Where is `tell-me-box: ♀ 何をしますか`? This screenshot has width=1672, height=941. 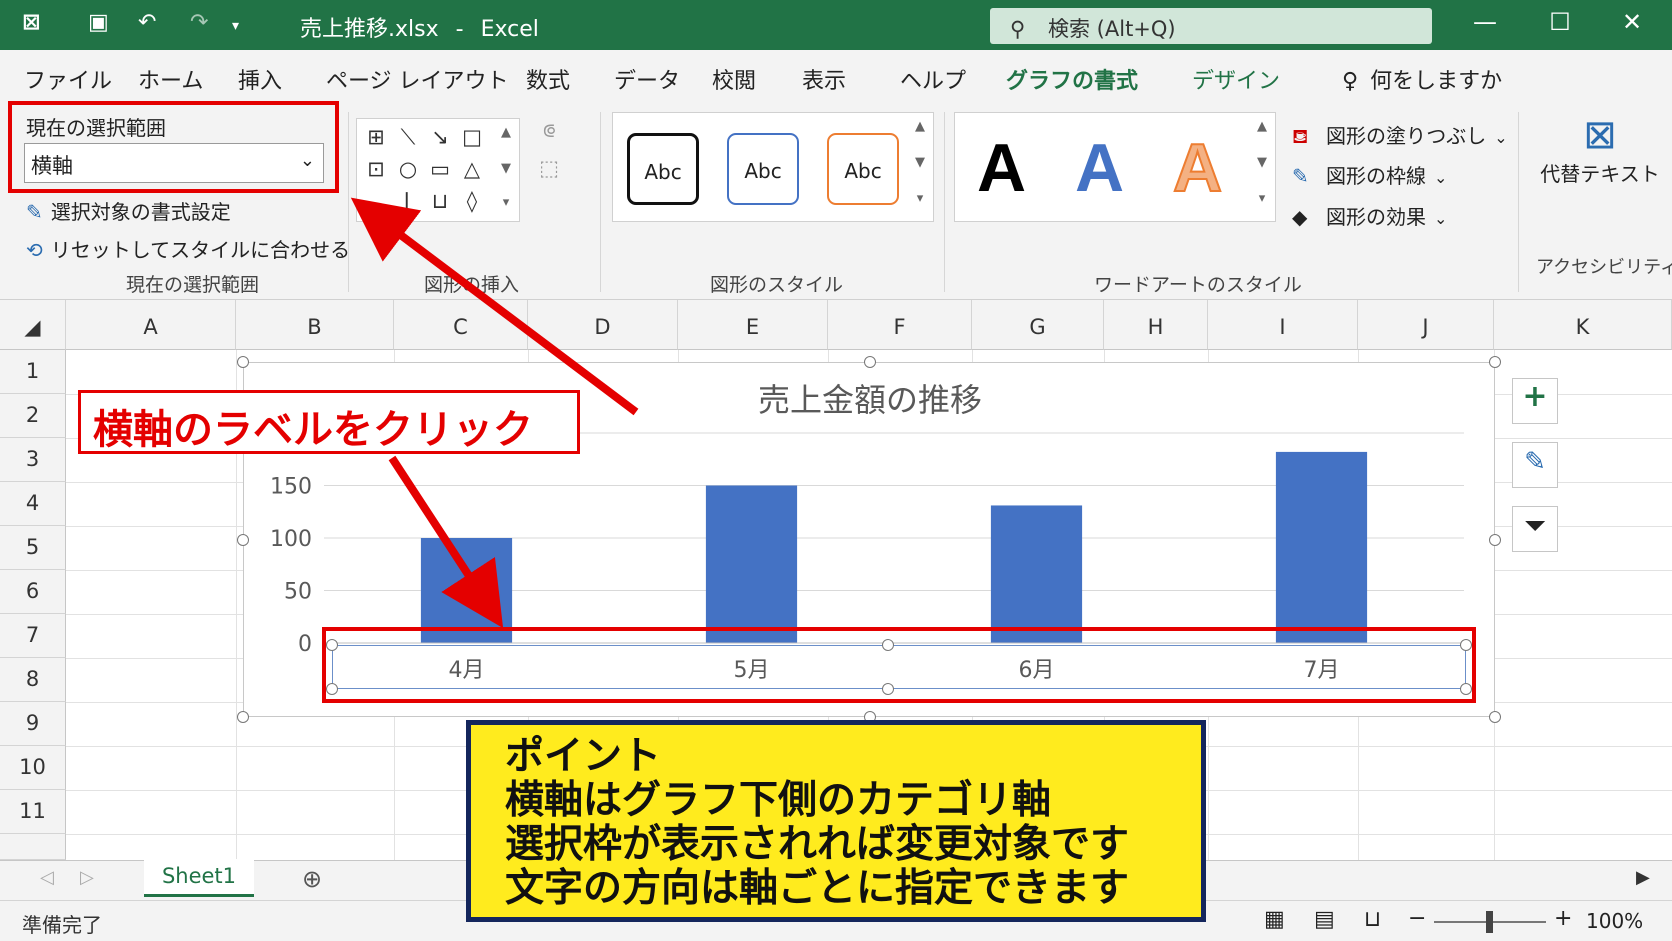
tell-me-box: ♀ 何をしますか is located at coordinates (1422, 79).